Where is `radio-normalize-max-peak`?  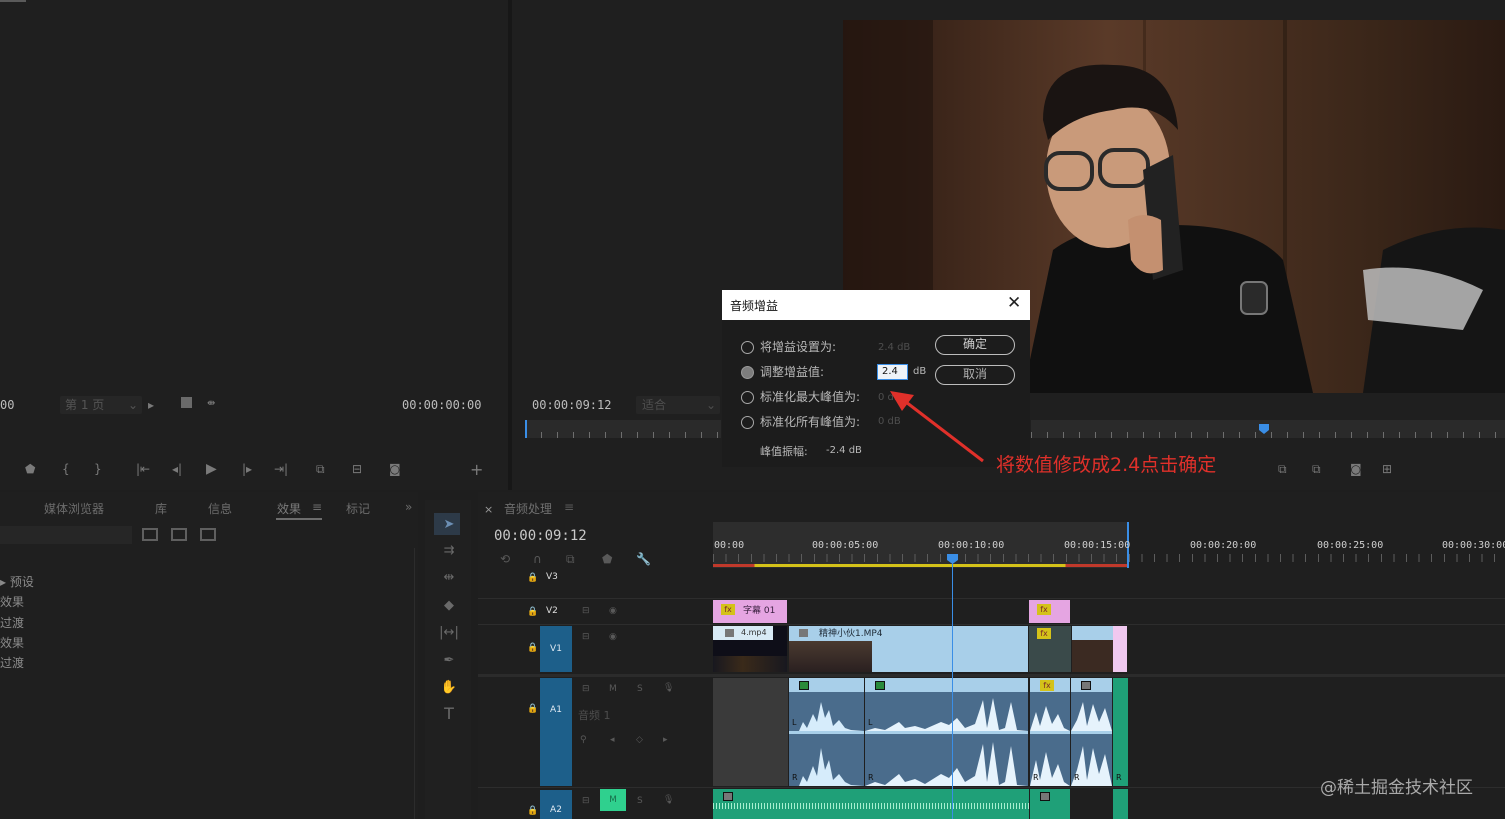
radio-normalize-max-peak is located at coordinates (747, 397).